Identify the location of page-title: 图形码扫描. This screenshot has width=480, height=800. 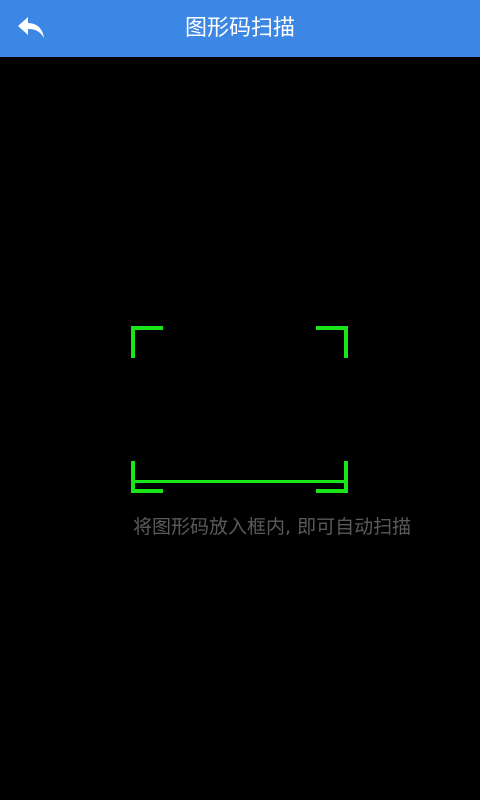
(239, 28).